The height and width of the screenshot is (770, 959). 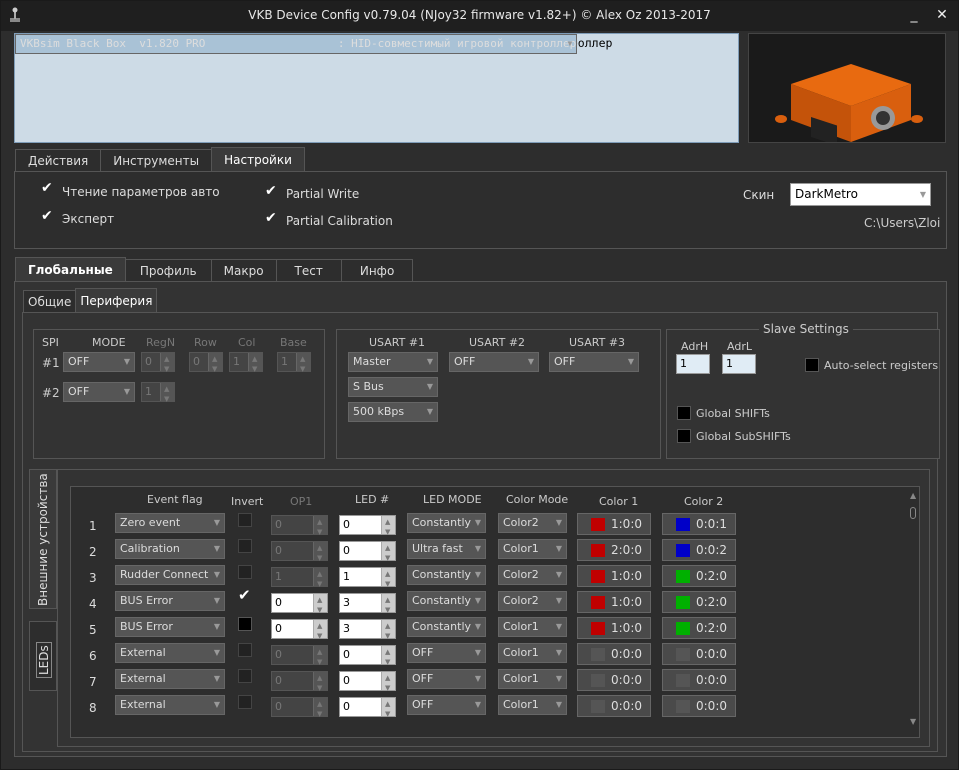 I want to click on spi2-mode-select: OFF, so click(x=99, y=392).